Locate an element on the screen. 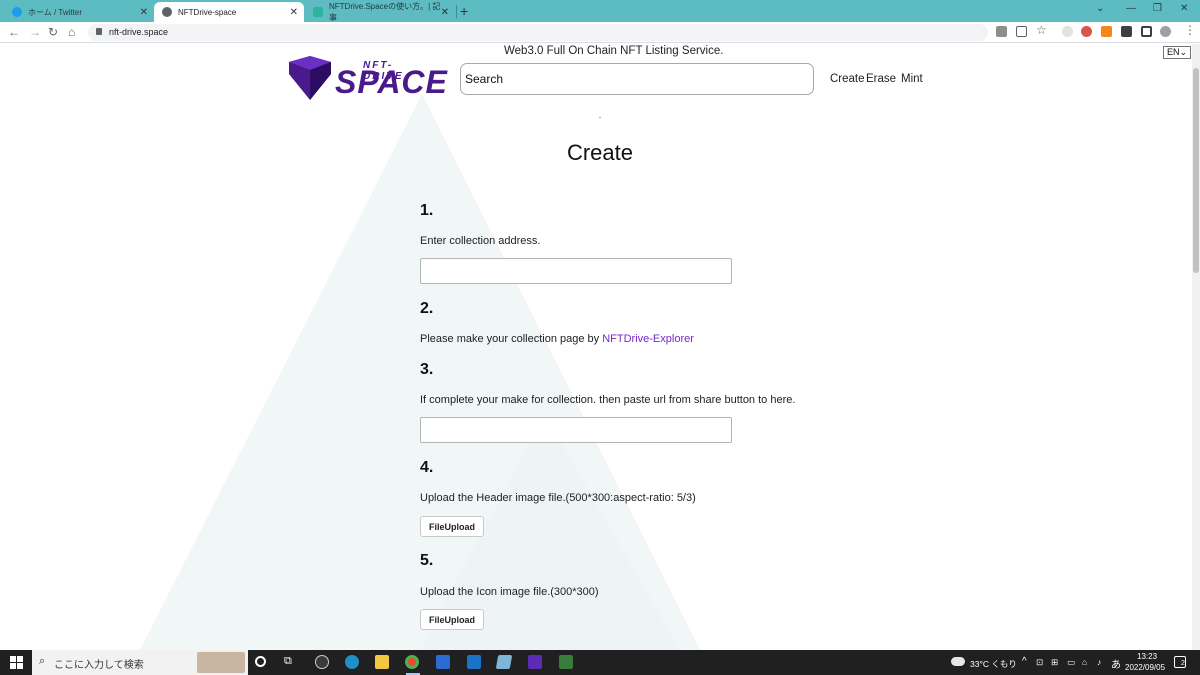  dell-app-icon is located at coordinates (322, 662).